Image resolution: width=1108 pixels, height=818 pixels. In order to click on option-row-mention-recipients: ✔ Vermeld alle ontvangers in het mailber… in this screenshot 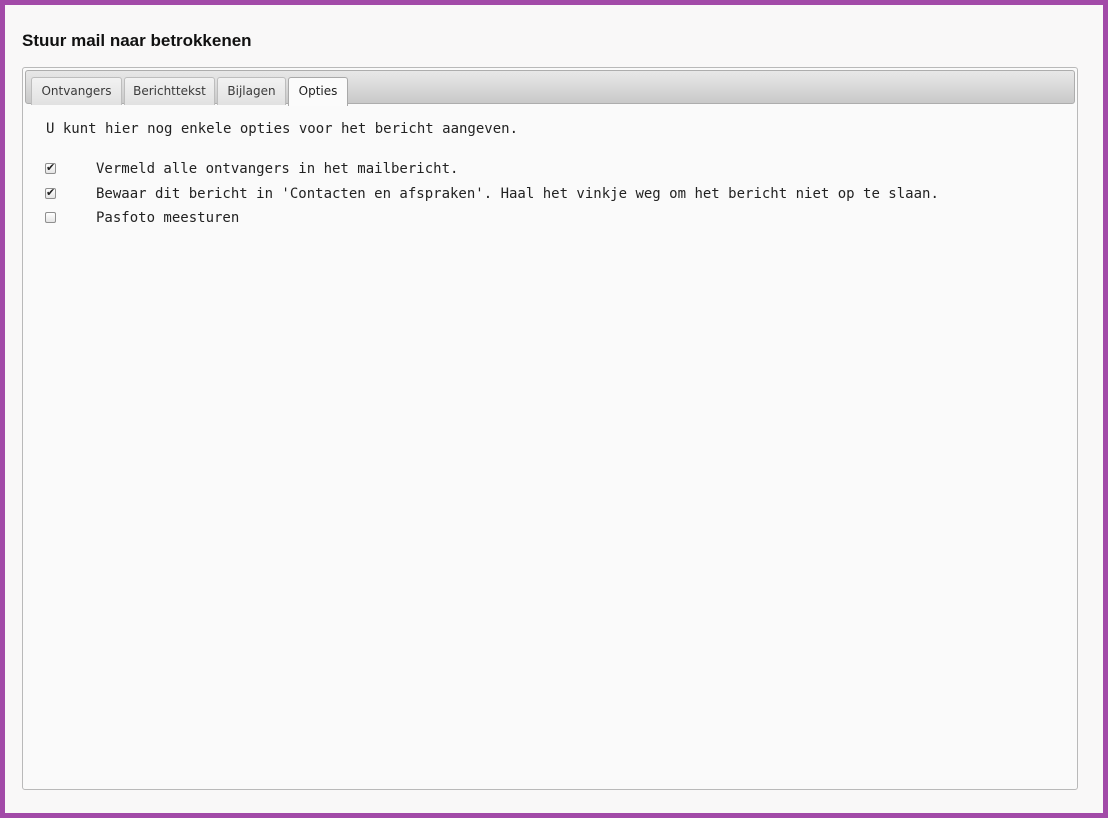, I will do `click(545, 172)`.